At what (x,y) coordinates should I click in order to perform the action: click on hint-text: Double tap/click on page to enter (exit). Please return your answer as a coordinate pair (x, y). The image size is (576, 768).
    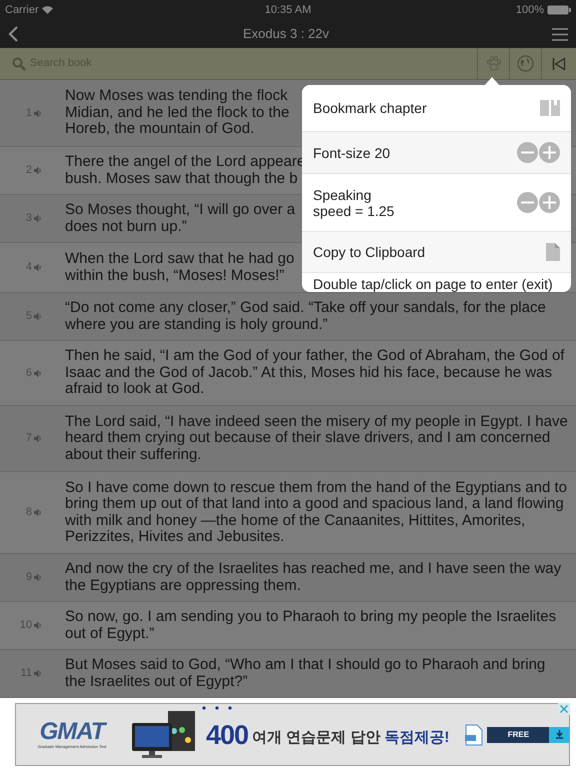
    Looking at the image, I should click on (433, 284).